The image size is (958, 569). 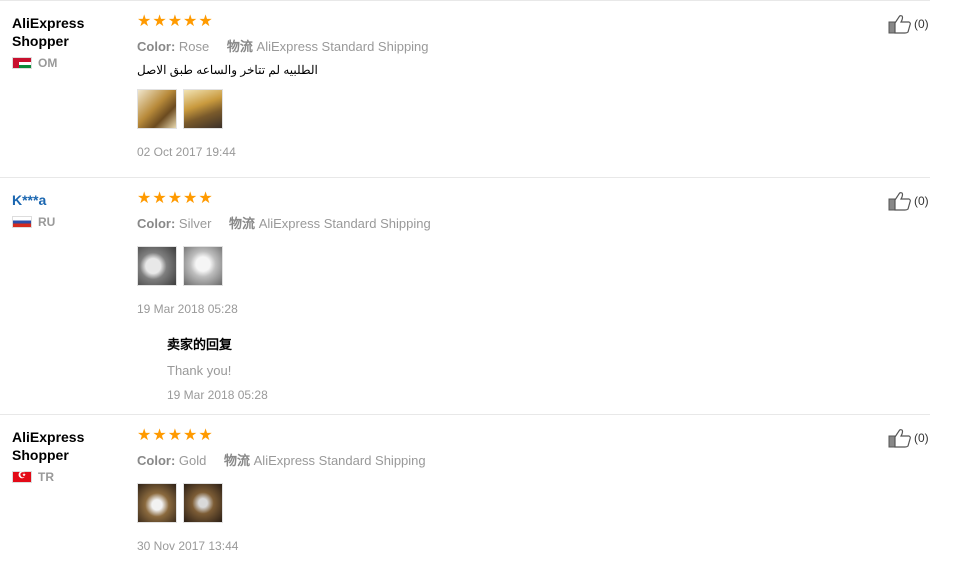 I want to click on reviewer-name: K***a, so click(x=67, y=200).